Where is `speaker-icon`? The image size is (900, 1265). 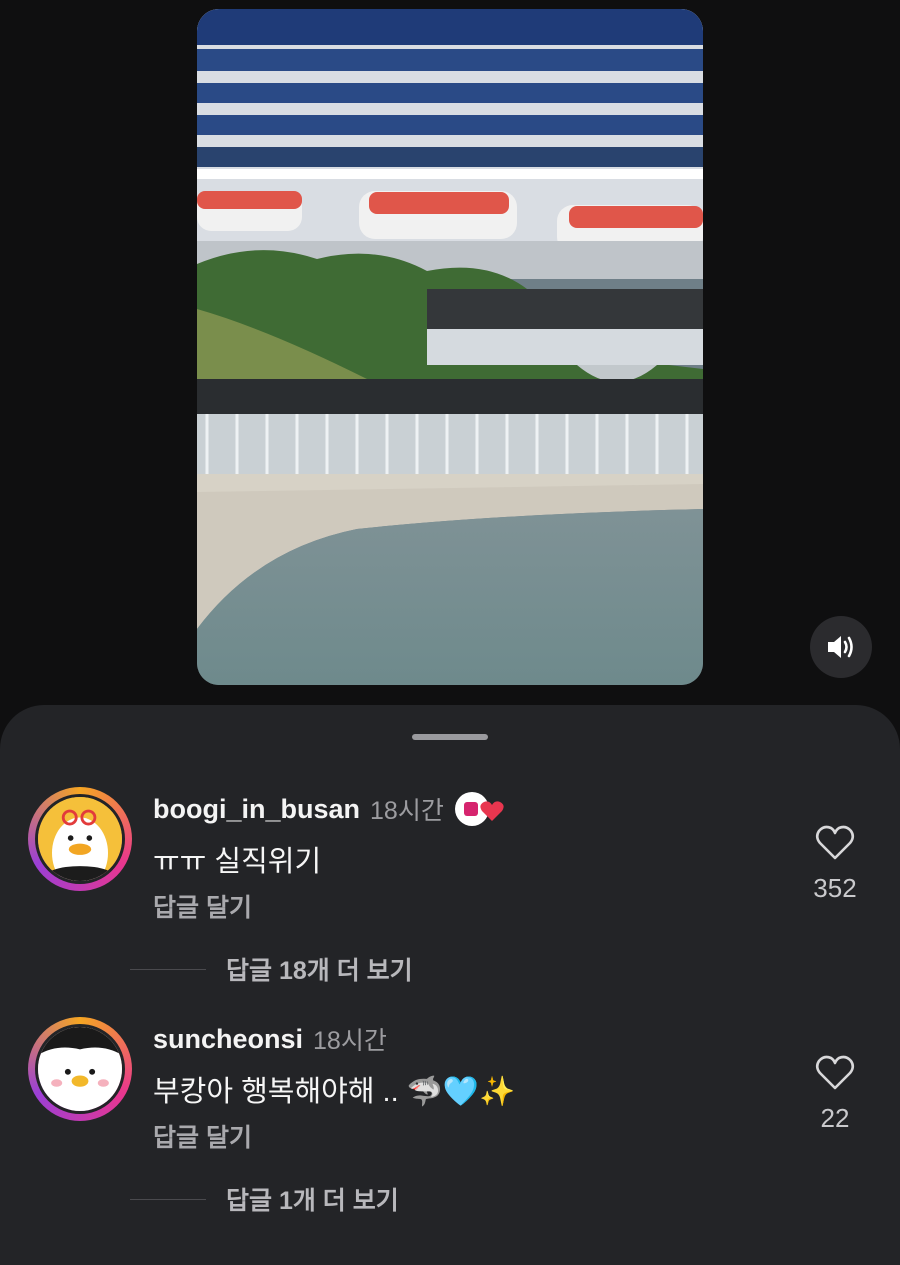
speaker-icon is located at coordinates (840, 647).